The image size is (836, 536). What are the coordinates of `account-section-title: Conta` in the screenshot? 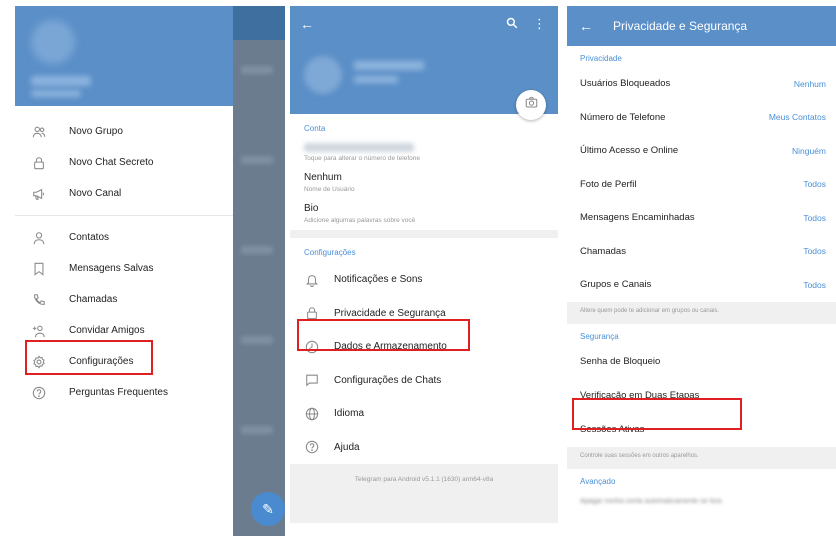 It's located at (315, 128).